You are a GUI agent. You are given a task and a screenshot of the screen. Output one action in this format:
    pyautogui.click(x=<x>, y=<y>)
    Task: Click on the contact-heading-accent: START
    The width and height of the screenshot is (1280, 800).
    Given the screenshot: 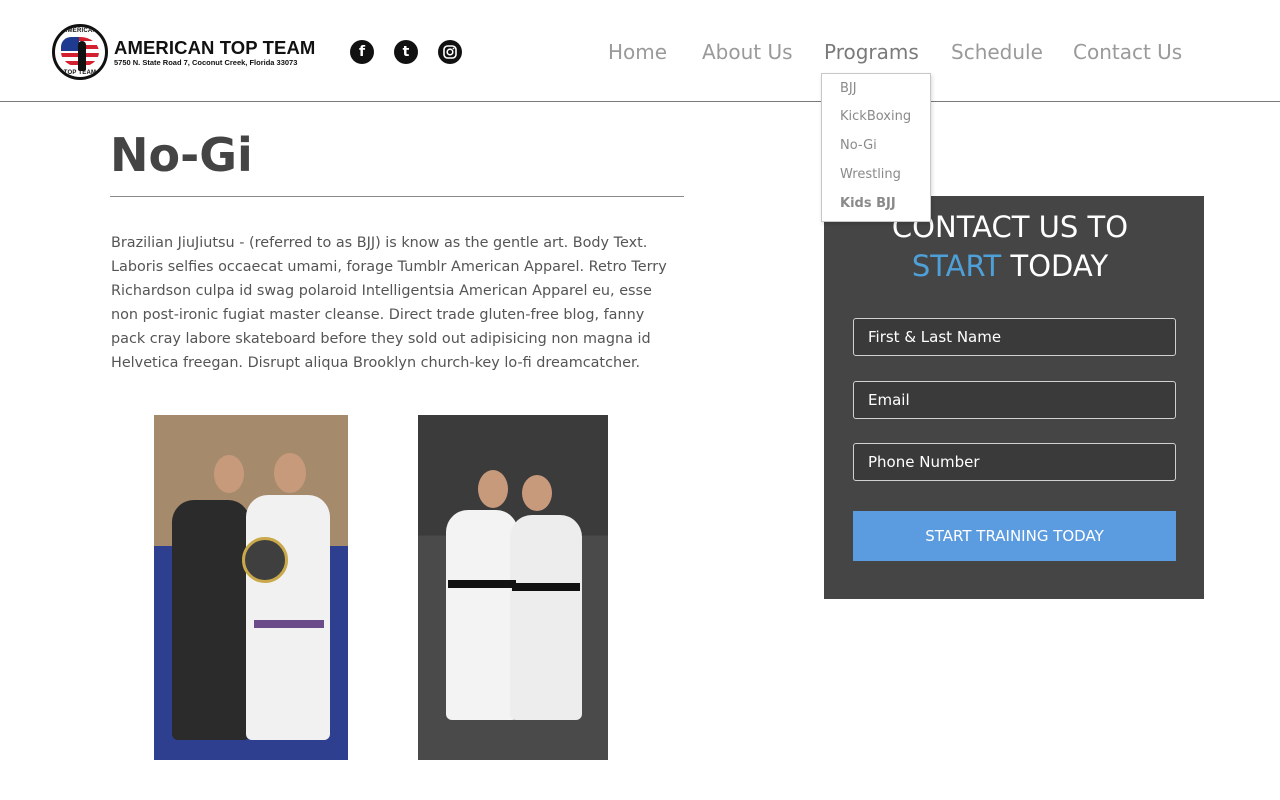 What is the action you would take?
    pyautogui.click(x=956, y=266)
    